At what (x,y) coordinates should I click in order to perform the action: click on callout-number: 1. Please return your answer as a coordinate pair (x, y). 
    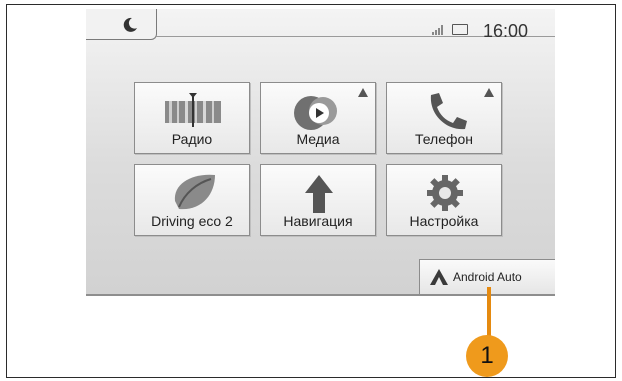
    Looking at the image, I should click on (487, 355).